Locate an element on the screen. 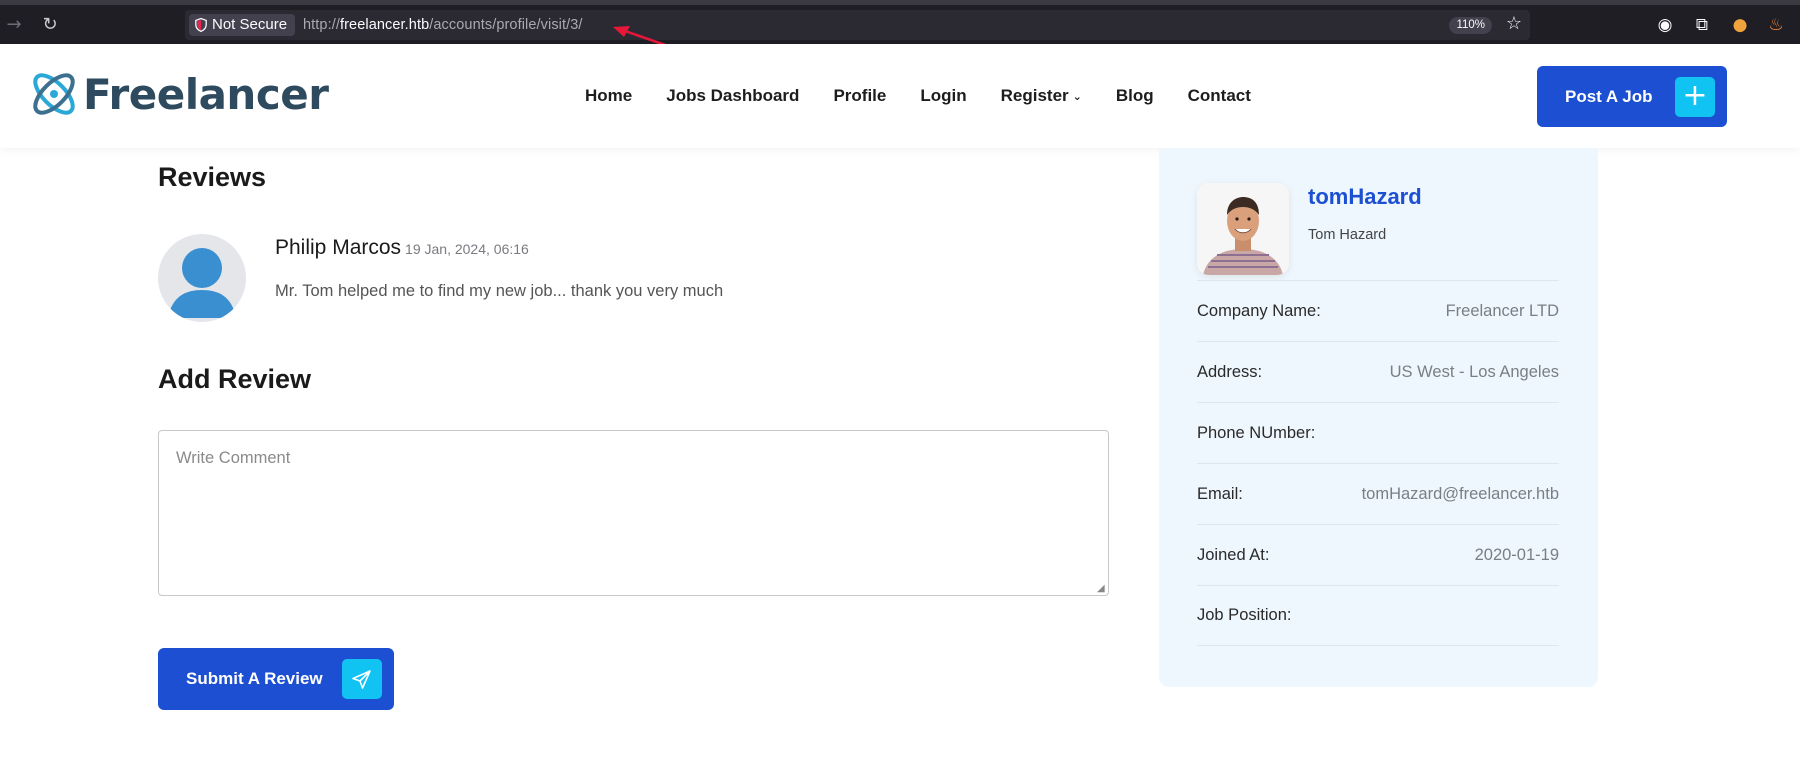 The height and width of the screenshot is (782, 1800). submit-review-button: Submit A Review is located at coordinates (276, 679).